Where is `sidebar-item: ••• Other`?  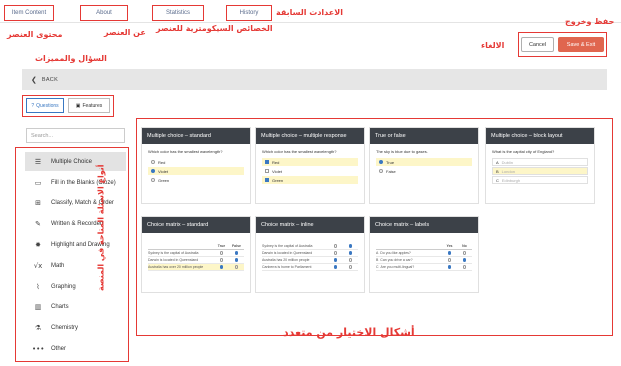
sidebar-item: ••• Other is located at coordinates (75, 348).